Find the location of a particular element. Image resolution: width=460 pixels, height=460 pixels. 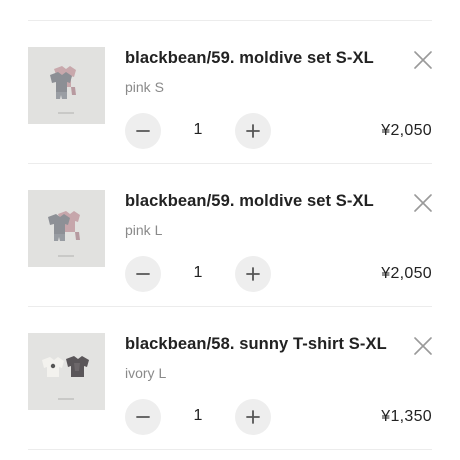

product-name: blackbean/58. sunny T-shirt S-XL is located at coordinates (256, 344).